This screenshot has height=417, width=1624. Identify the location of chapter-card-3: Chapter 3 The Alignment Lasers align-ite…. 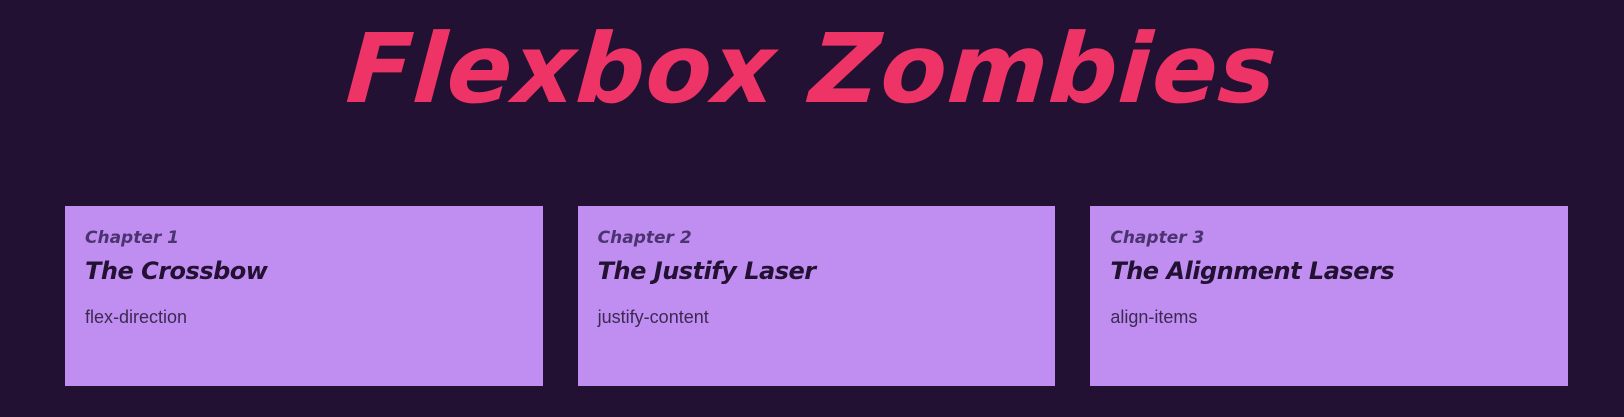
(1329, 296).